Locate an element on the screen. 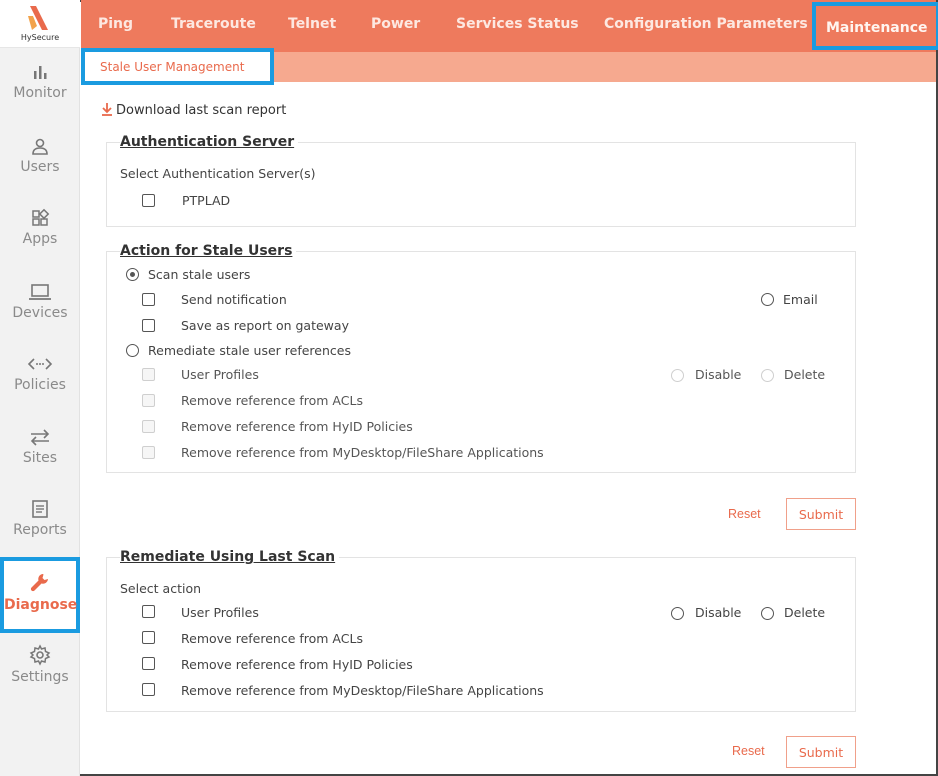 The image size is (938, 776). save-report-checkbox is located at coordinates (148, 325).